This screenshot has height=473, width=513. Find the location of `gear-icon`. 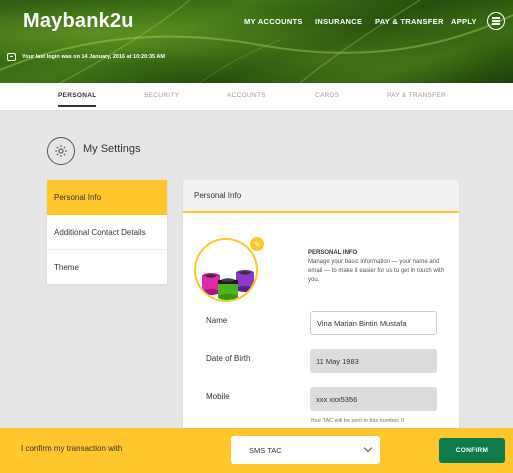

gear-icon is located at coordinates (61, 151).